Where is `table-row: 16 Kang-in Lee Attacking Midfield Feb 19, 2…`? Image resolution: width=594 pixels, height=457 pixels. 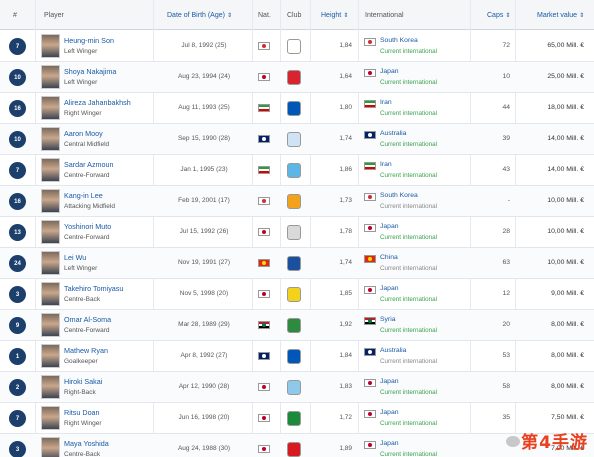
table-row: 16 Kang-in Lee Attacking Midfield Feb 19, 2… is located at coordinates (297, 201).